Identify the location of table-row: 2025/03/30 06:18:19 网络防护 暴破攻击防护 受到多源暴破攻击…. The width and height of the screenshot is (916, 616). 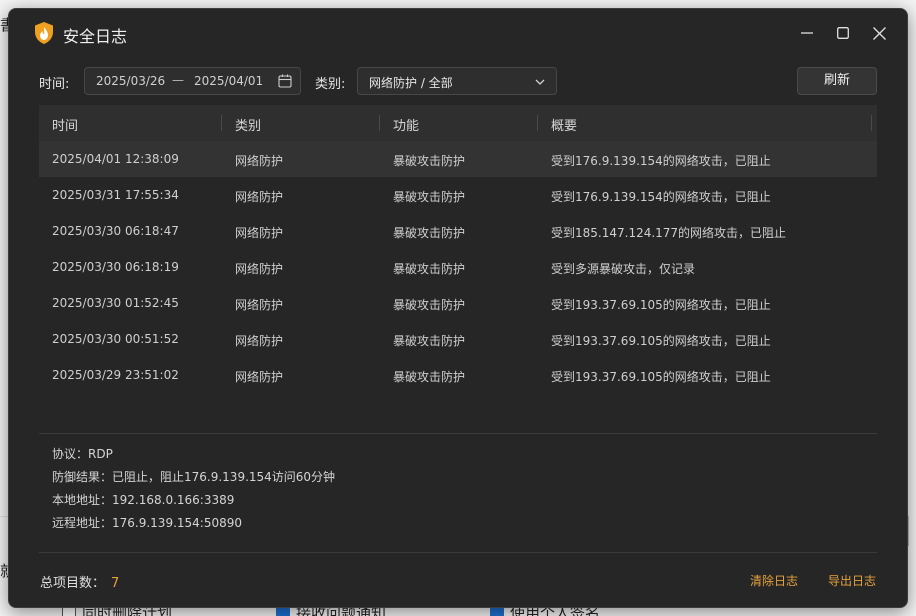
(458, 267).